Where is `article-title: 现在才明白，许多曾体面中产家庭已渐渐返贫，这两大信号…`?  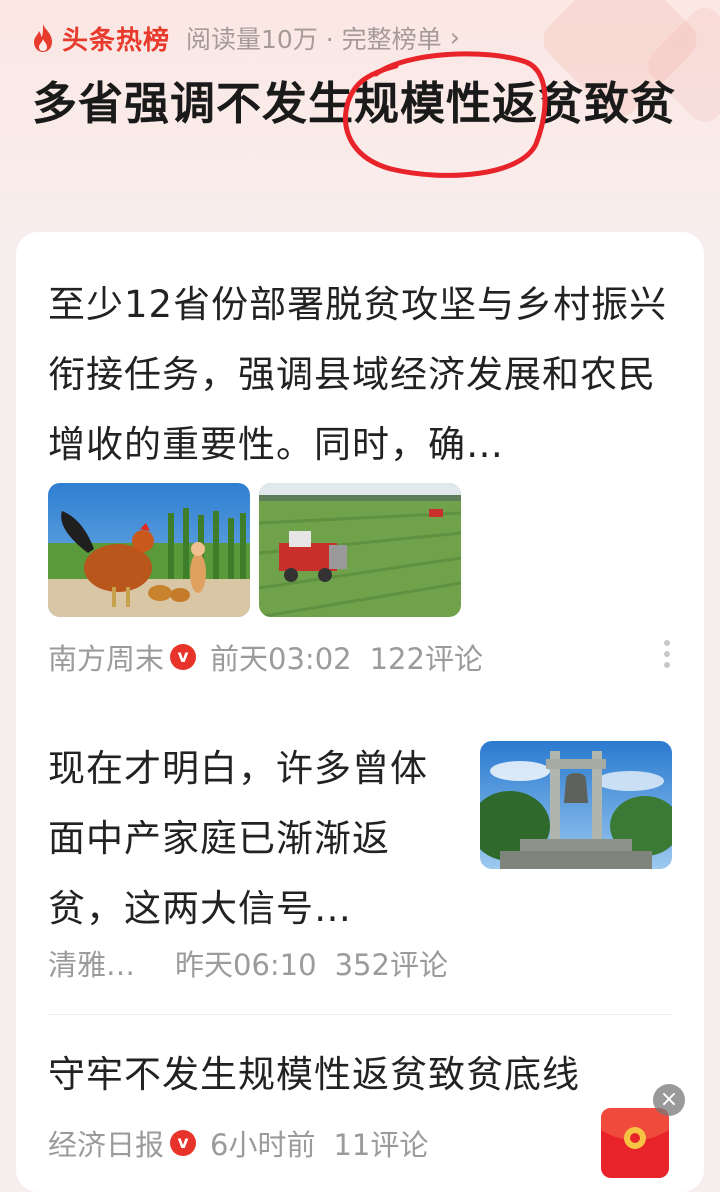 article-title: 现在才明白，许多曾体面中产家庭已渐渐返贫，这两大信号… is located at coordinates (243, 839).